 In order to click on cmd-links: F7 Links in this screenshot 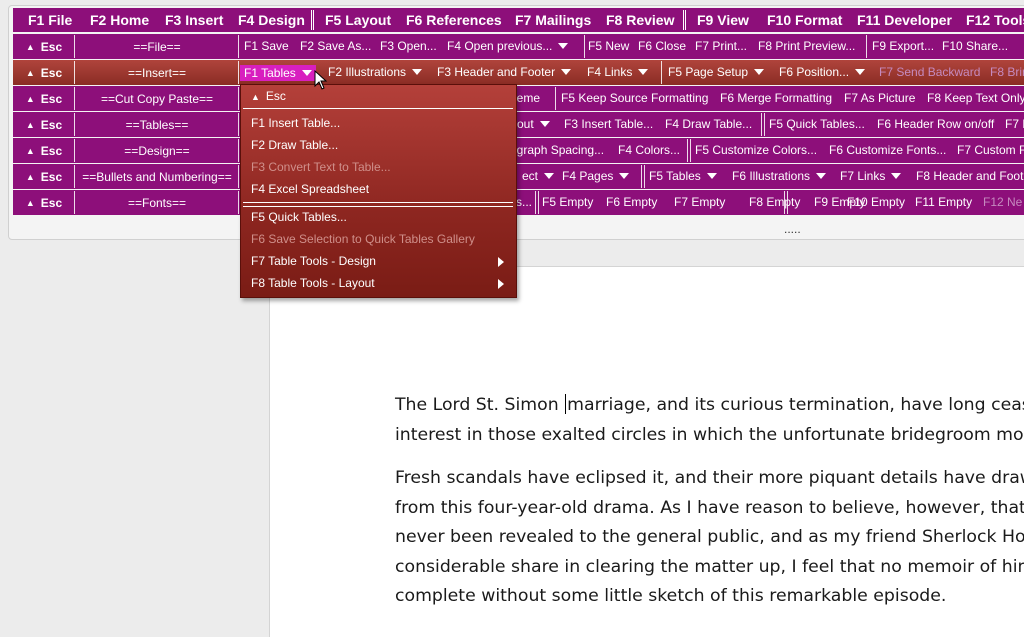, I will do `click(871, 176)`.